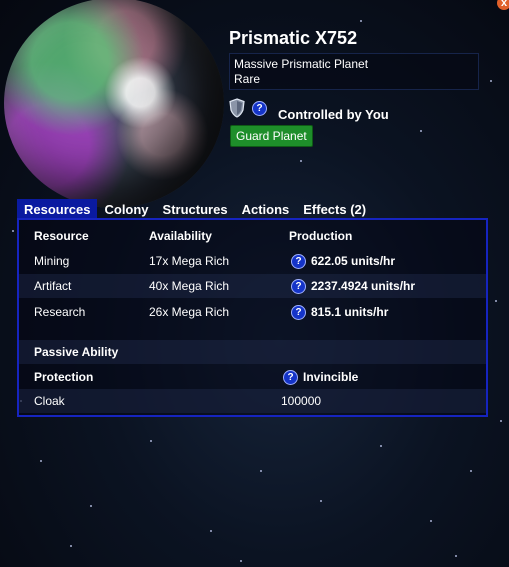  What do you see at coordinates (354, 71) in the screenshot?
I see `planet-description-box: Massive Prismatic Planet Rare` at bounding box center [354, 71].